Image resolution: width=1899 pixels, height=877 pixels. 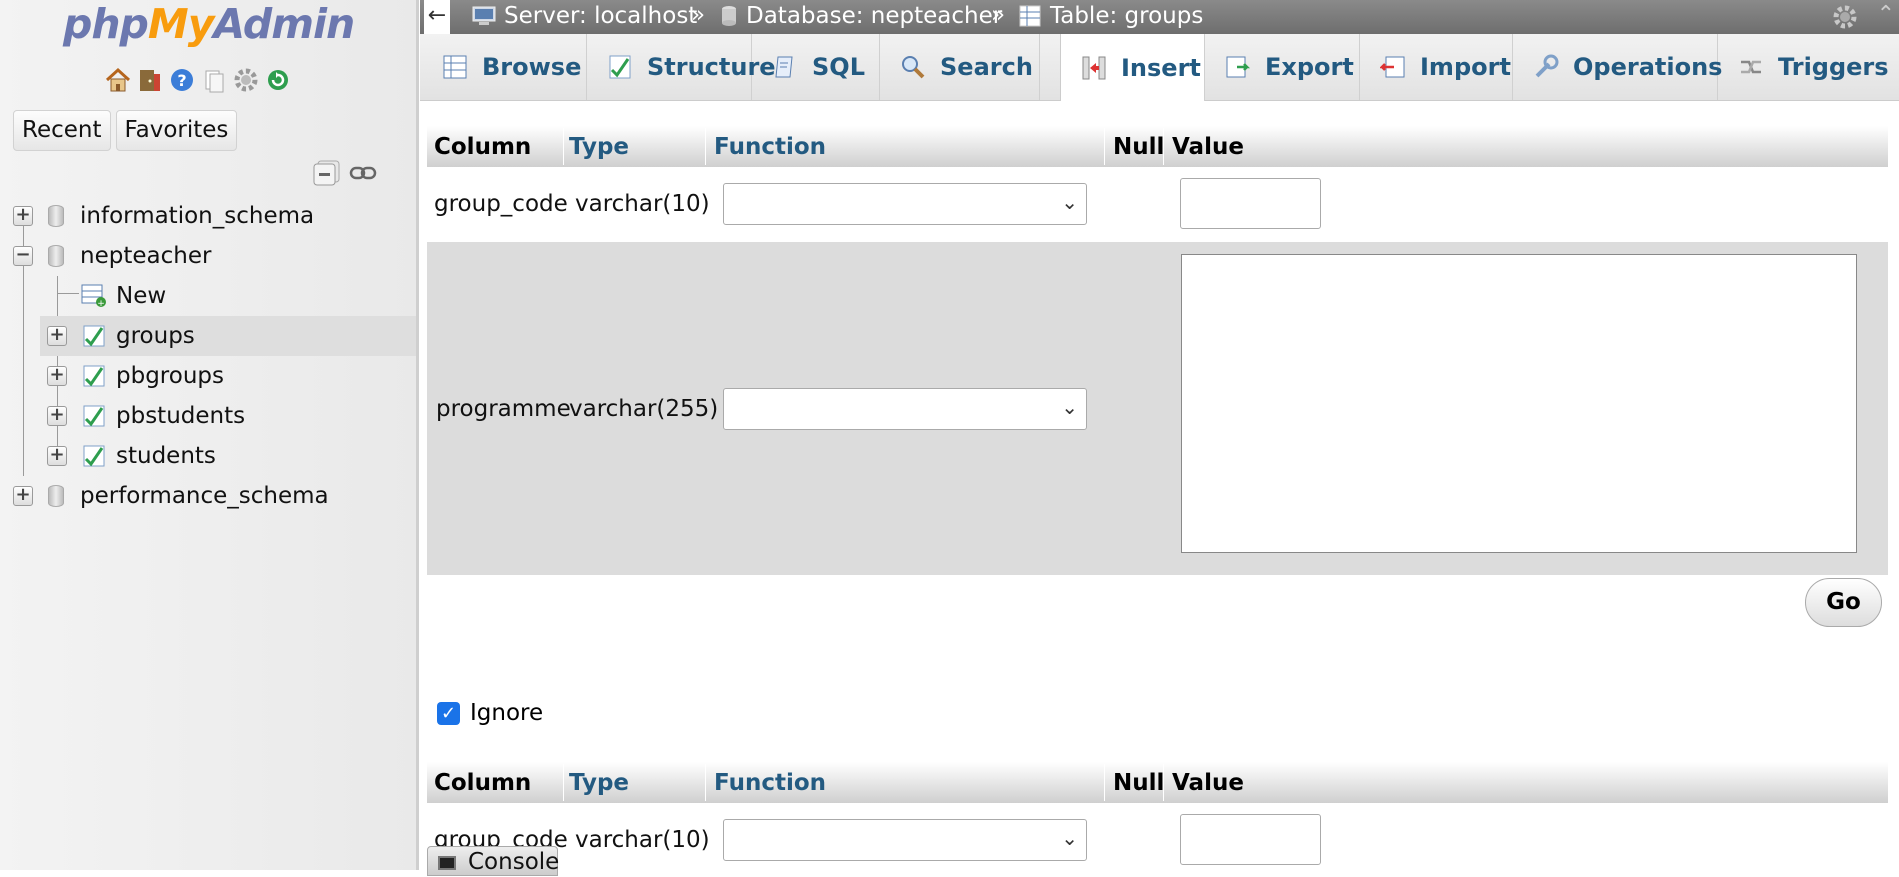 What do you see at coordinates (1843, 602) in the screenshot?
I see `go-button: Go` at bounding box center [1843, 602].